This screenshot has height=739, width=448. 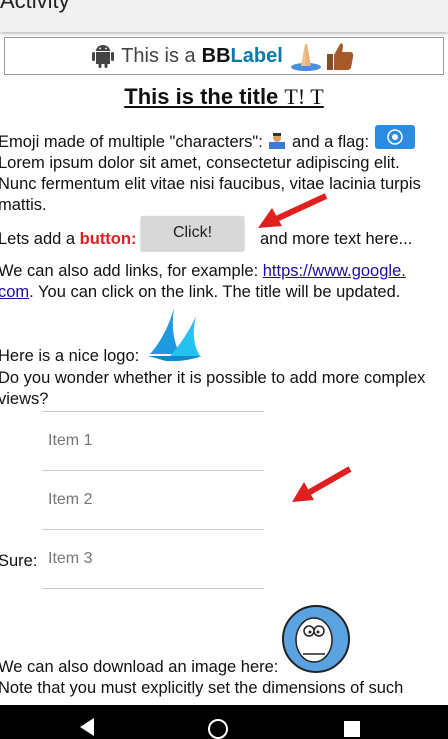 What do you see at coordinates (305, 57) in the screenshot?
I see `folded-hands-icon` at bounding box center [305, 57].